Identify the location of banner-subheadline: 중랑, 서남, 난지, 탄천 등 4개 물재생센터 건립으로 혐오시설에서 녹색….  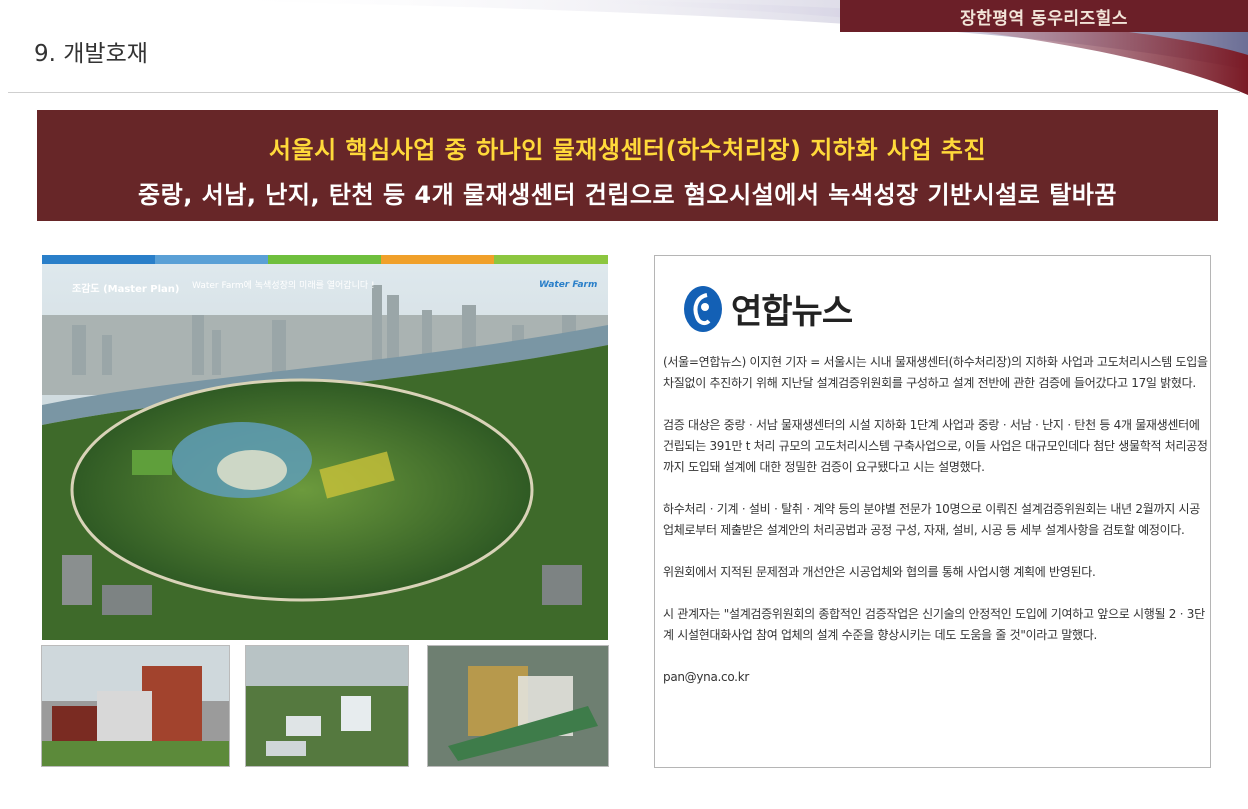
(627, 195).